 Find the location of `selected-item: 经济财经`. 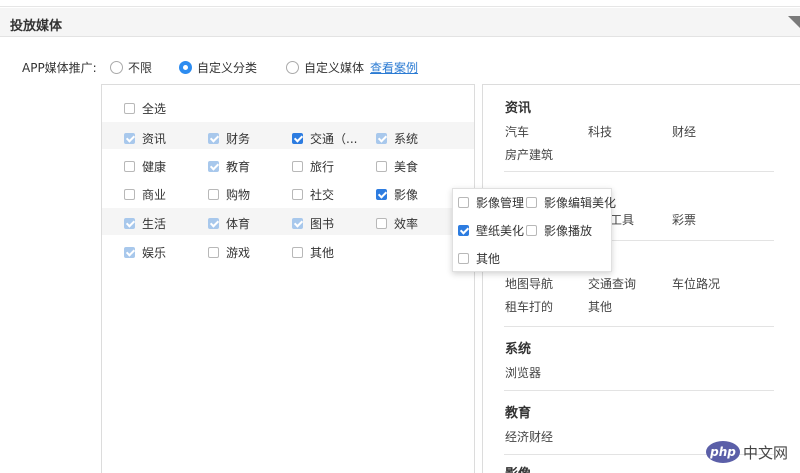

selected-item: 经济财经 is located at coordinates (529, 437).